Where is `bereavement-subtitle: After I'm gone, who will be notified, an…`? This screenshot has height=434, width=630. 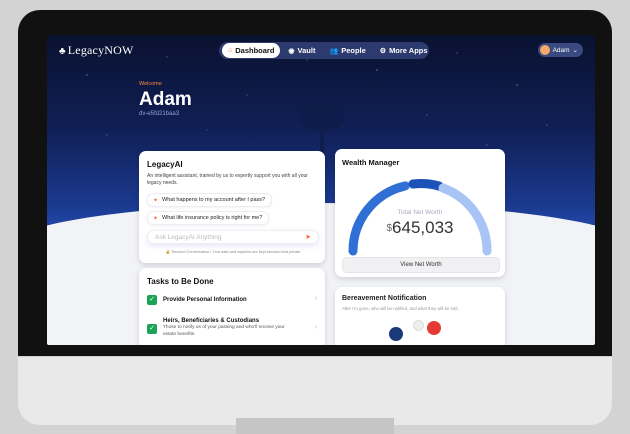
bereavement-subtitle: After I'm gone, who will be notified, an… is located at coordinates (400, 308).